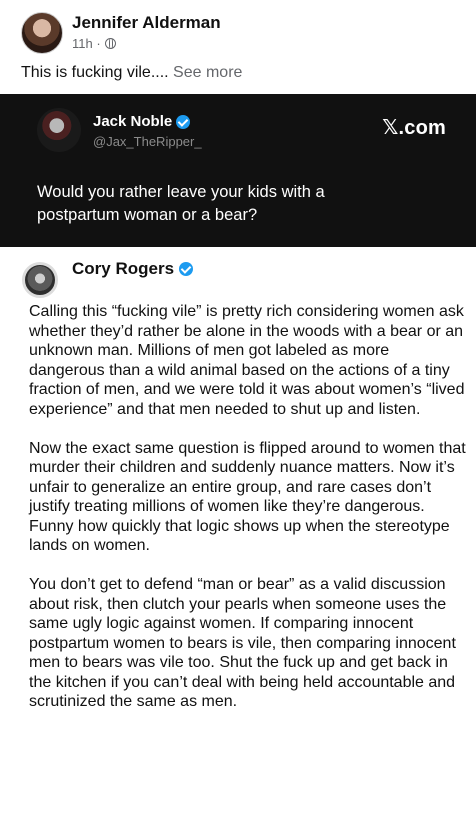  Describe the element at coordinates (86, 43) in the screenshot. I see `post-time: 11h ·` at that location.